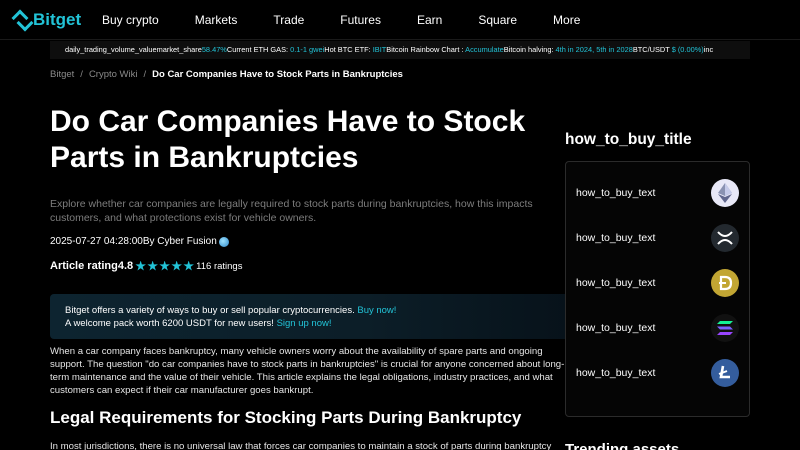  Describe the element at coordinates (180, 241) in the screenshot. I see `article-author: By Cyber Fusion` at that location.